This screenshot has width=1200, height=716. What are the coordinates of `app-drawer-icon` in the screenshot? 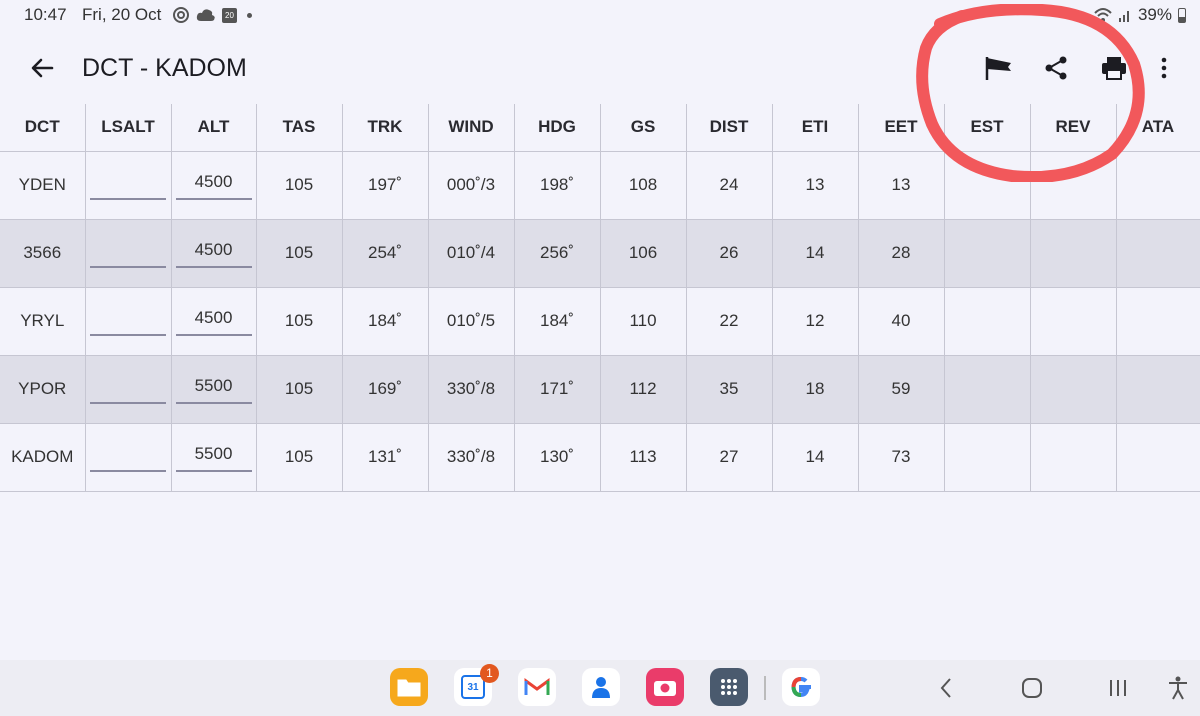 It's located at (729, 687).